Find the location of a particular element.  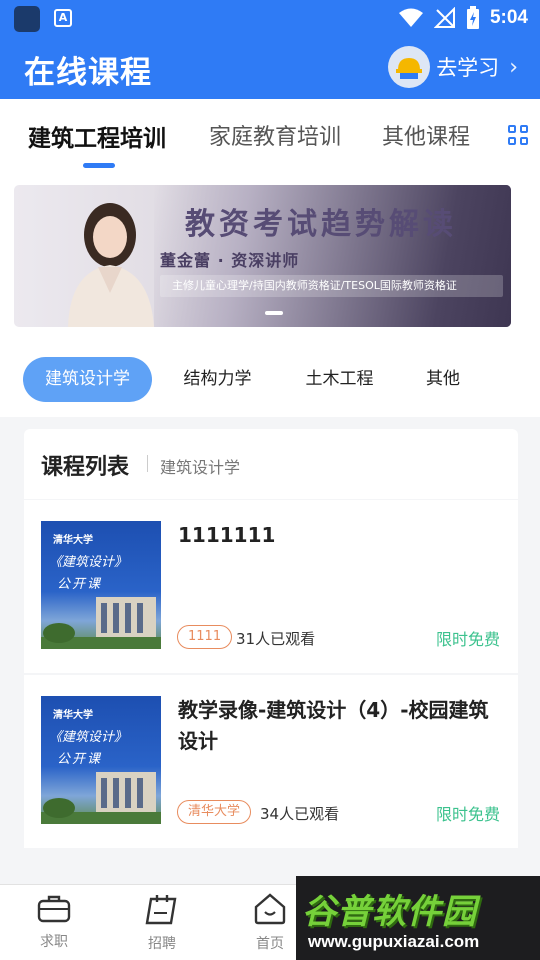

course-list-title: 课程列表 is located at coordinates (85, 467).